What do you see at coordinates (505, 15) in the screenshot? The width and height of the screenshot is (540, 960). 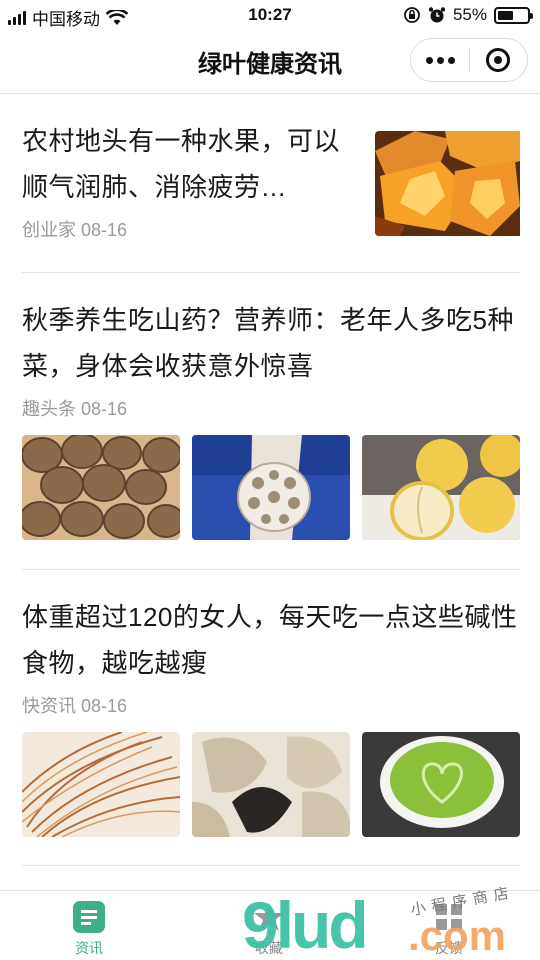 I see `battery-fill` at bounding box center [505, 15].